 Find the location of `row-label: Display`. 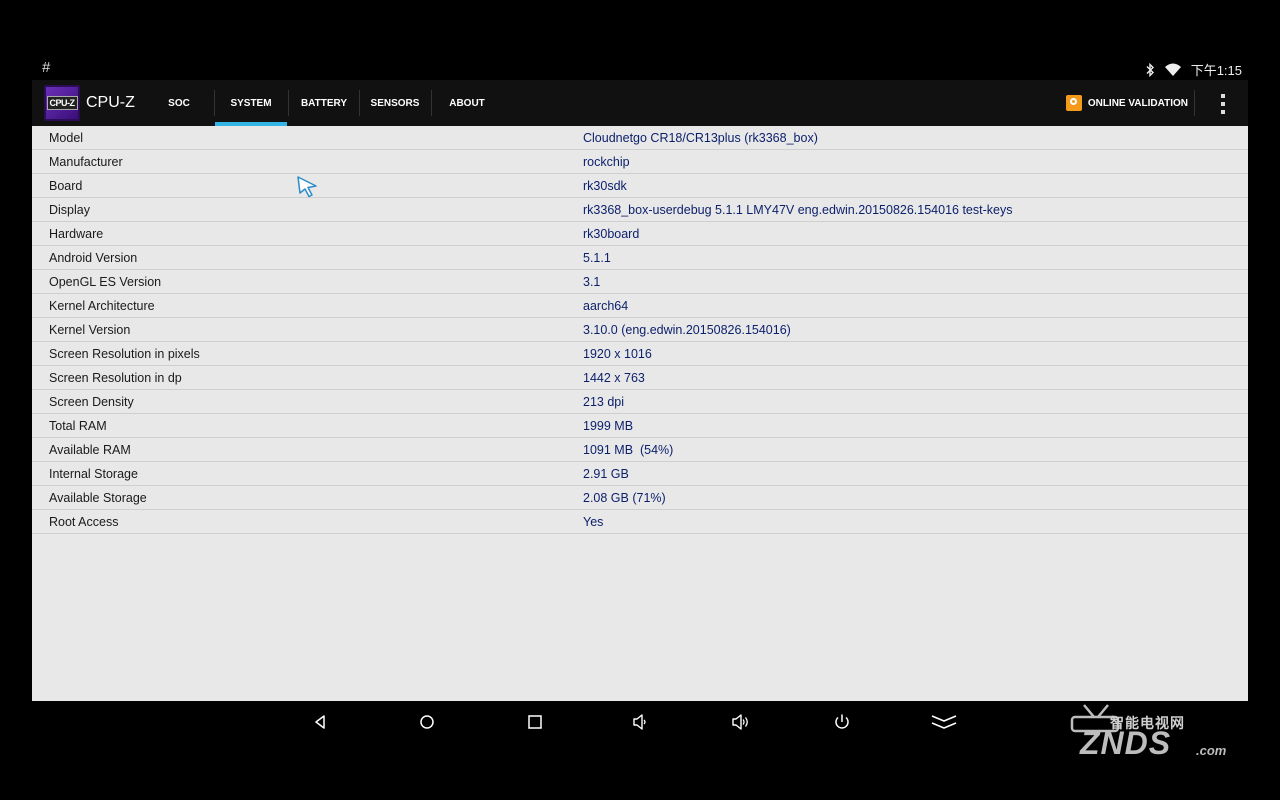

row-label: Display is located at coordinates (69, 210).